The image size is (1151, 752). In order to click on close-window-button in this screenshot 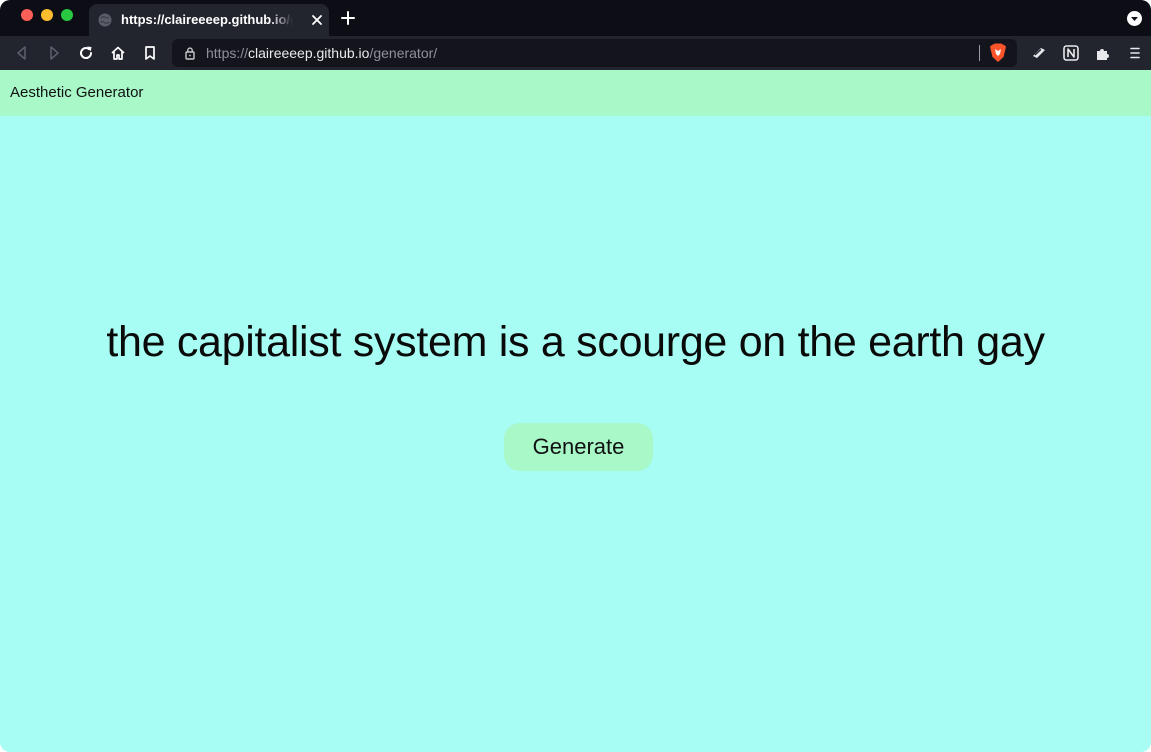, I will do `click(27, 15)`.